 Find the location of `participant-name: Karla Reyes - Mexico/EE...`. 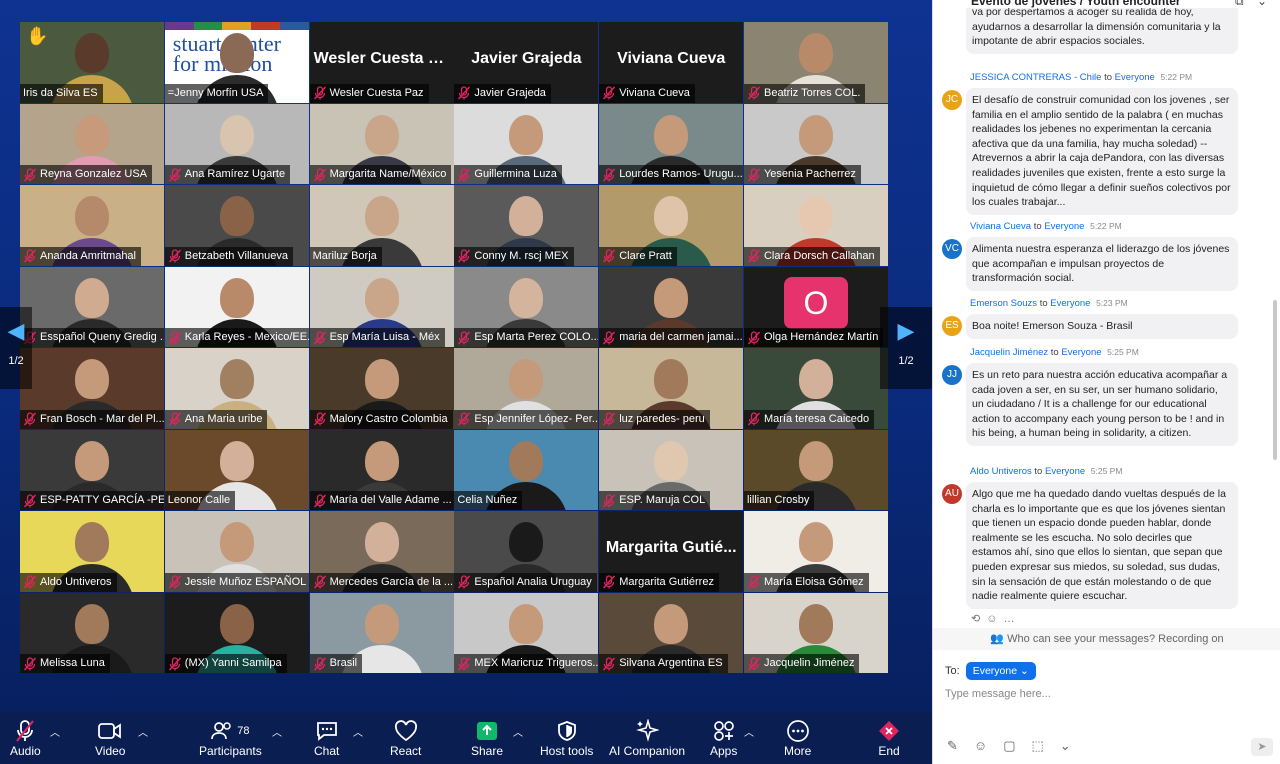

participant-name: Karla Reyes - Mexico/EE... is located at coordinates (246, 337).